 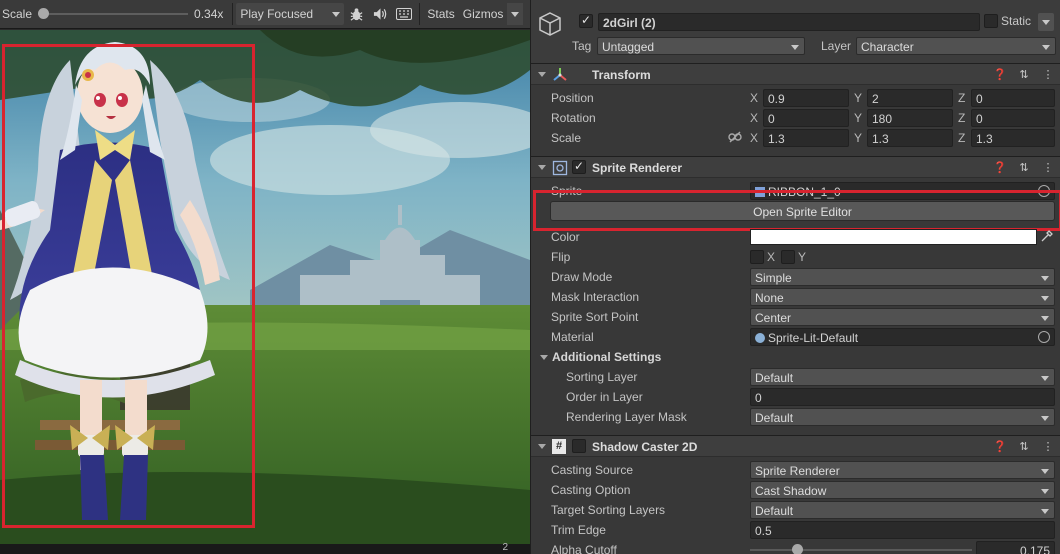 I want to click on open-sprite-editor-button: Open Sprite Editor, so click(x=802, y=211).